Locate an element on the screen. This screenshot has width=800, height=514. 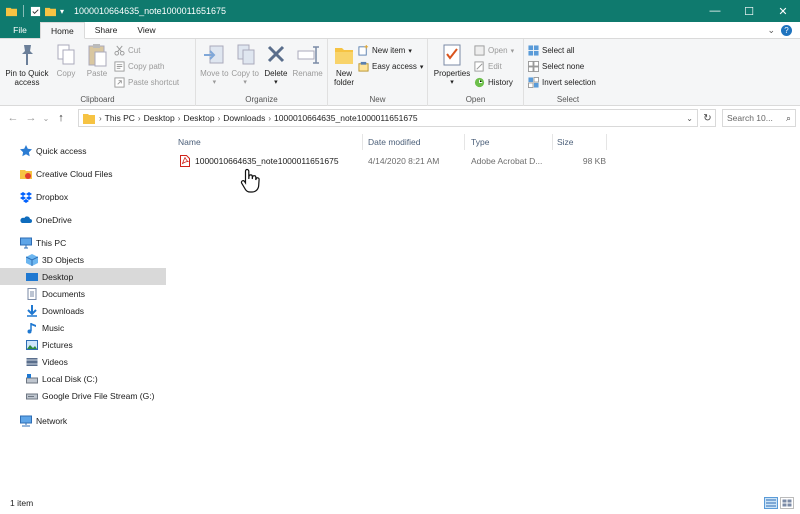
sidebar-item-local-disk-c: Local Disk (C:) is located at coordinates (83, 378).